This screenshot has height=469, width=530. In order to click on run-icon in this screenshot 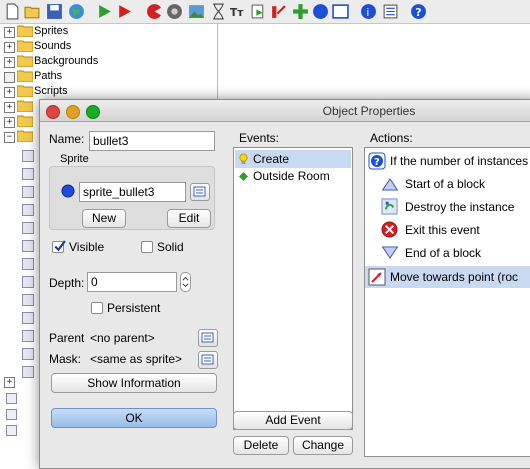, I will do `click(104, 11)`.